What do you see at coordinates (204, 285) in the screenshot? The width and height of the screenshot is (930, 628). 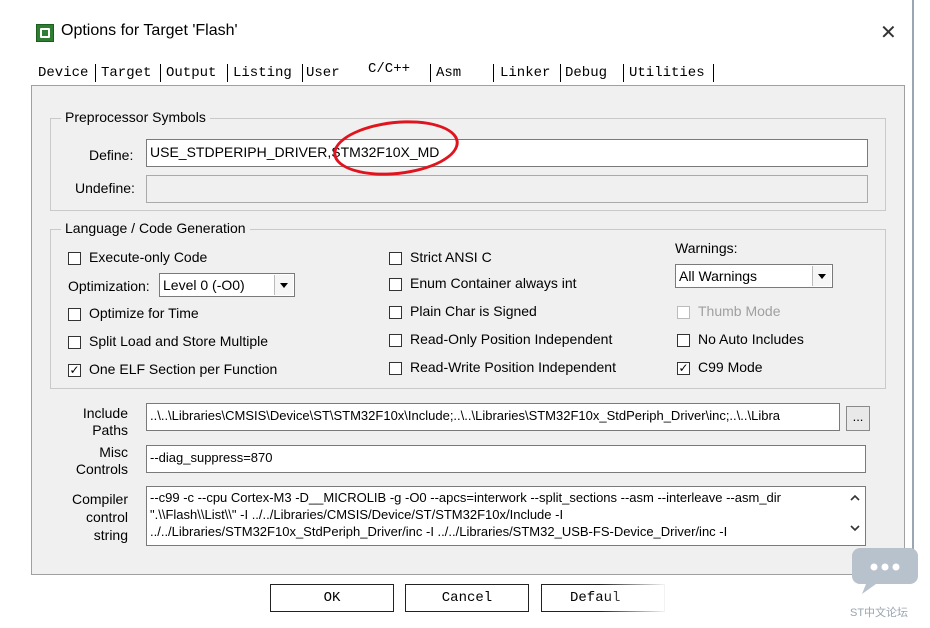 I see `optimization-value: Level 0 (-O0)` at bounding box center [204, 285].